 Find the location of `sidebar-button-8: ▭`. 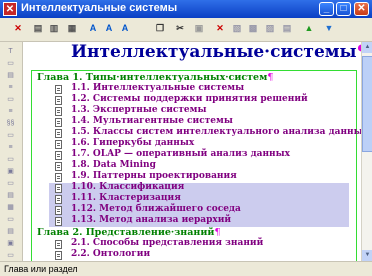

sidebar-button-8: ▭ is located at coordinates (10, 136).